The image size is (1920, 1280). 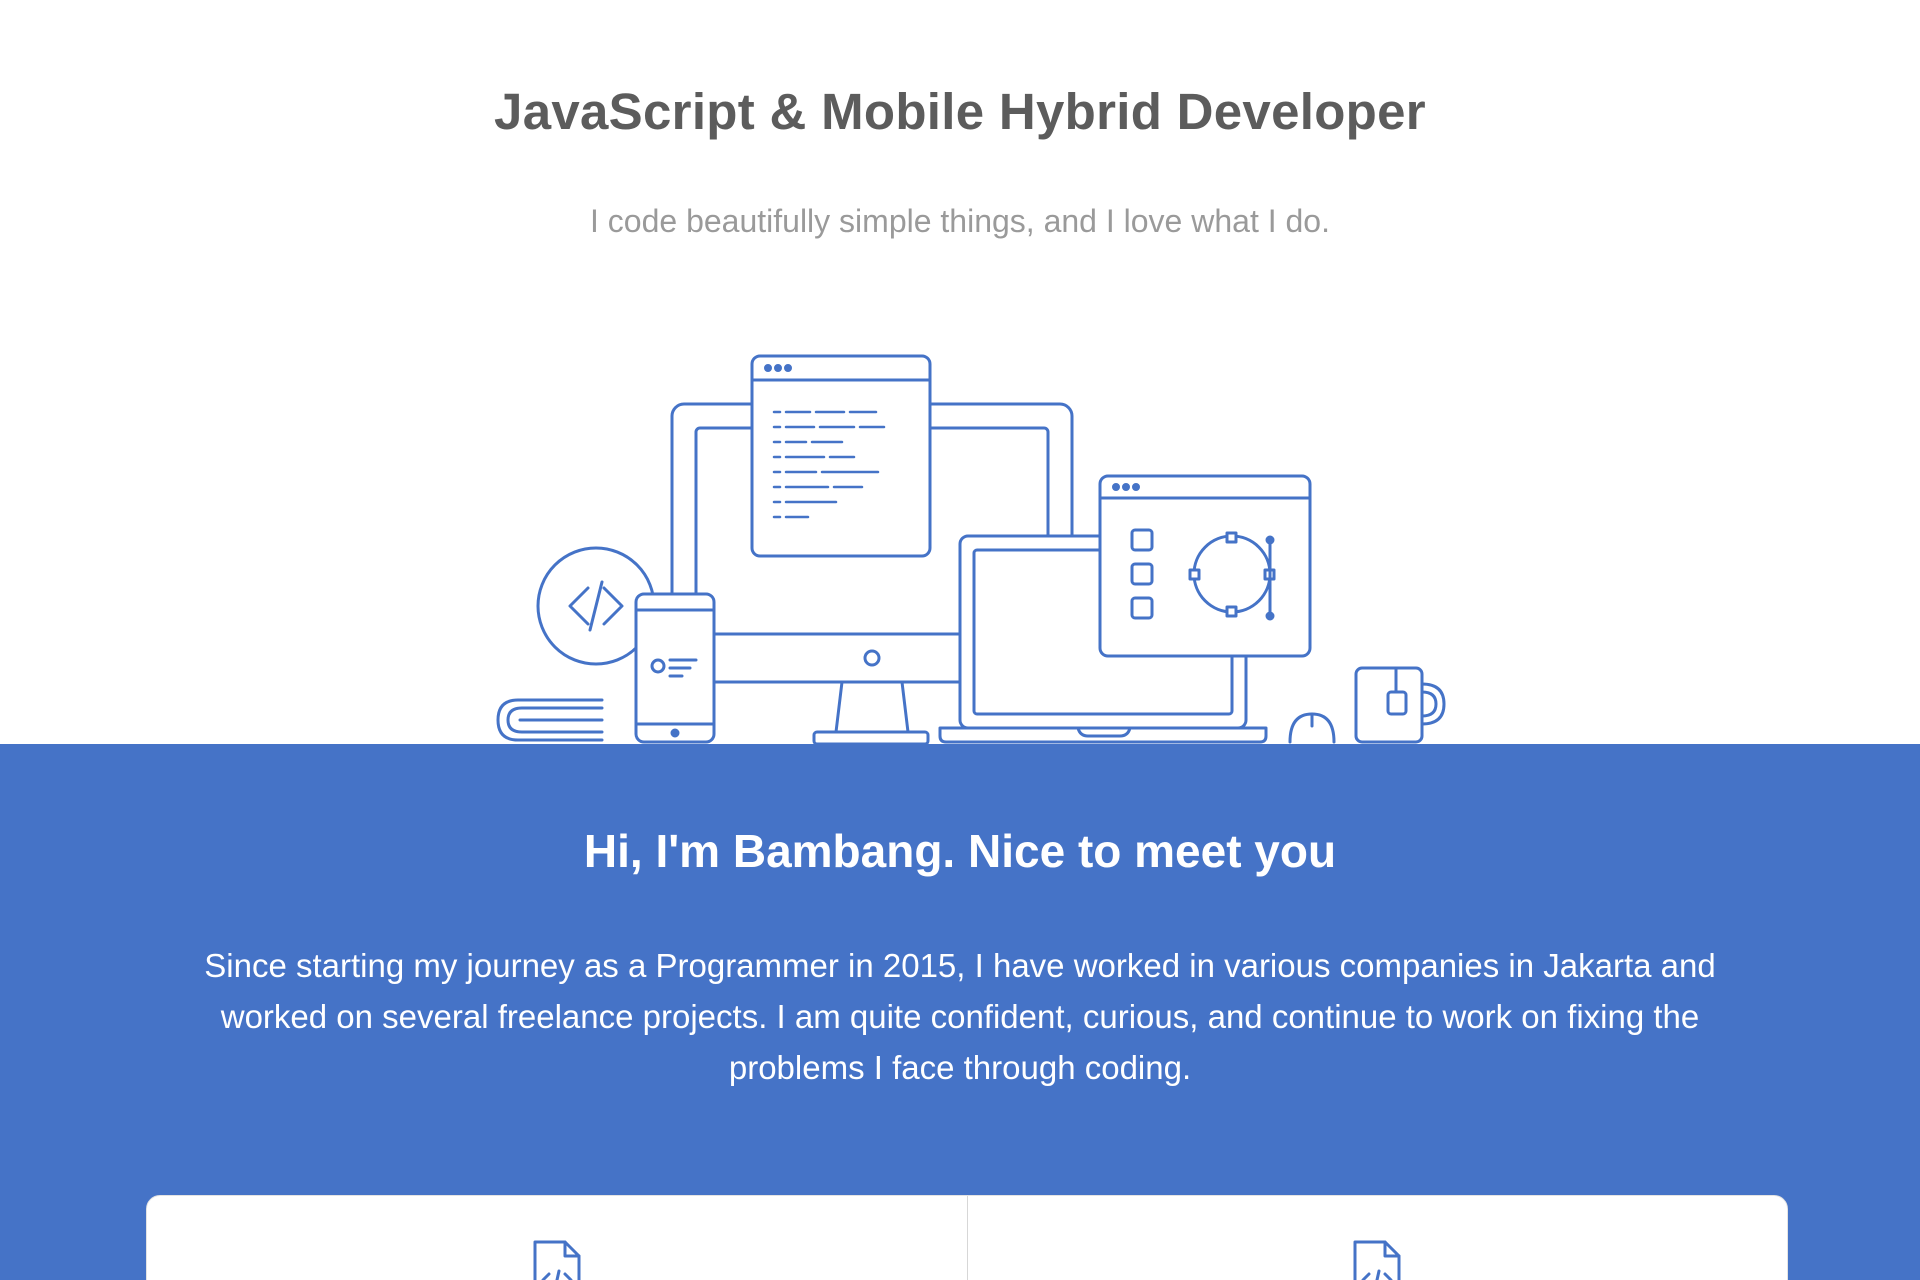 I want to click on design-window-icon, so click(x=1205, y=566).